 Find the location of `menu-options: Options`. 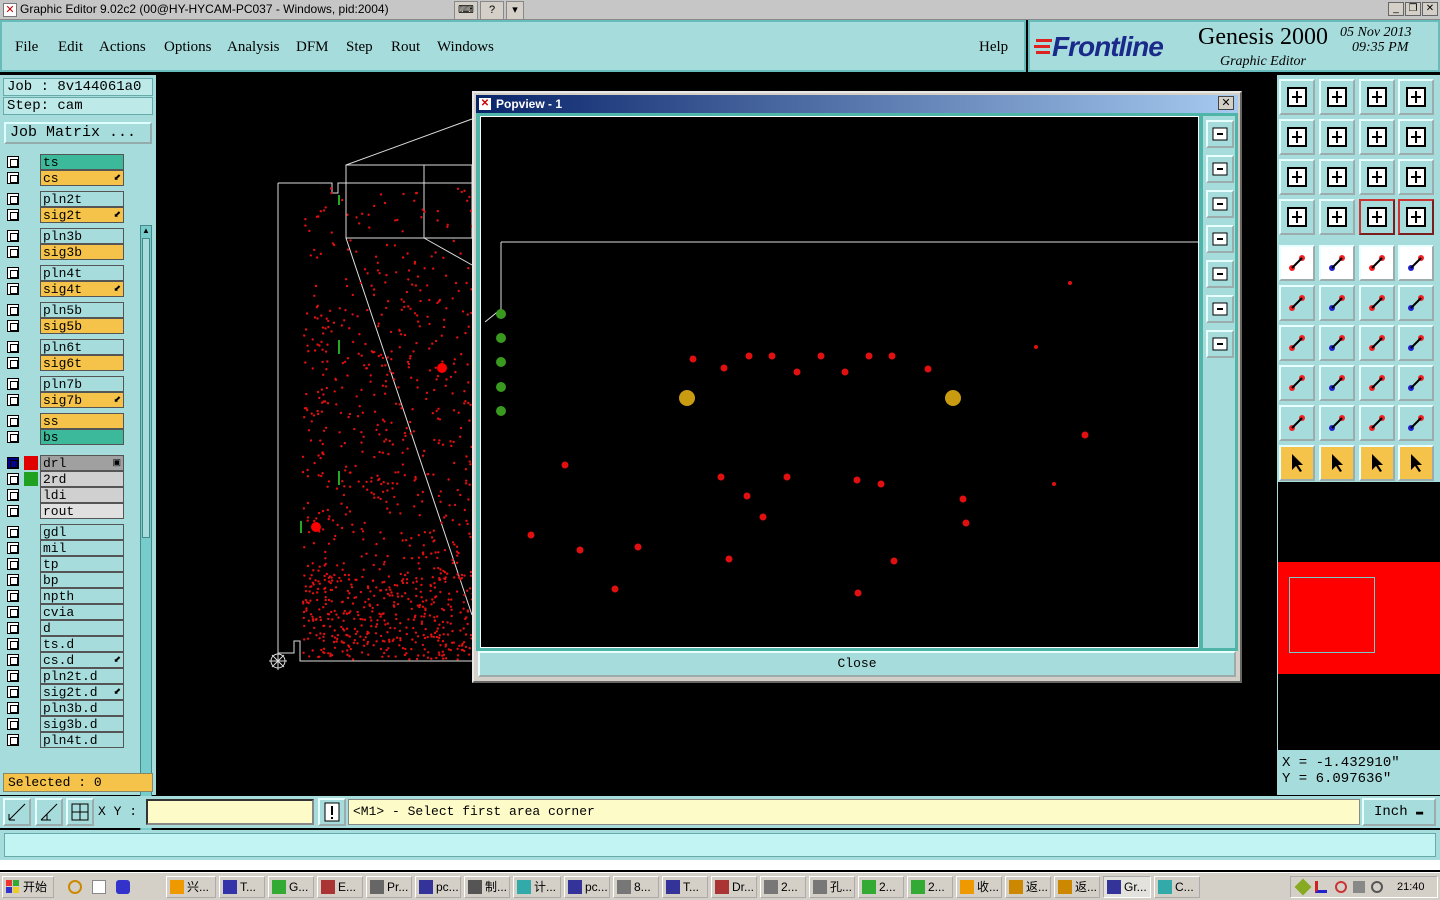

menu-options: Options is located at coordinates (188, 47).